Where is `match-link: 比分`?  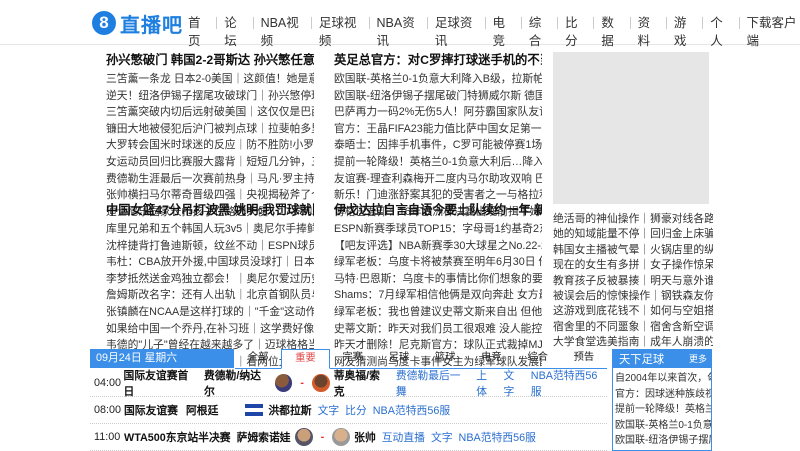
match-link: 比分 is located at coordinates (356, 410).